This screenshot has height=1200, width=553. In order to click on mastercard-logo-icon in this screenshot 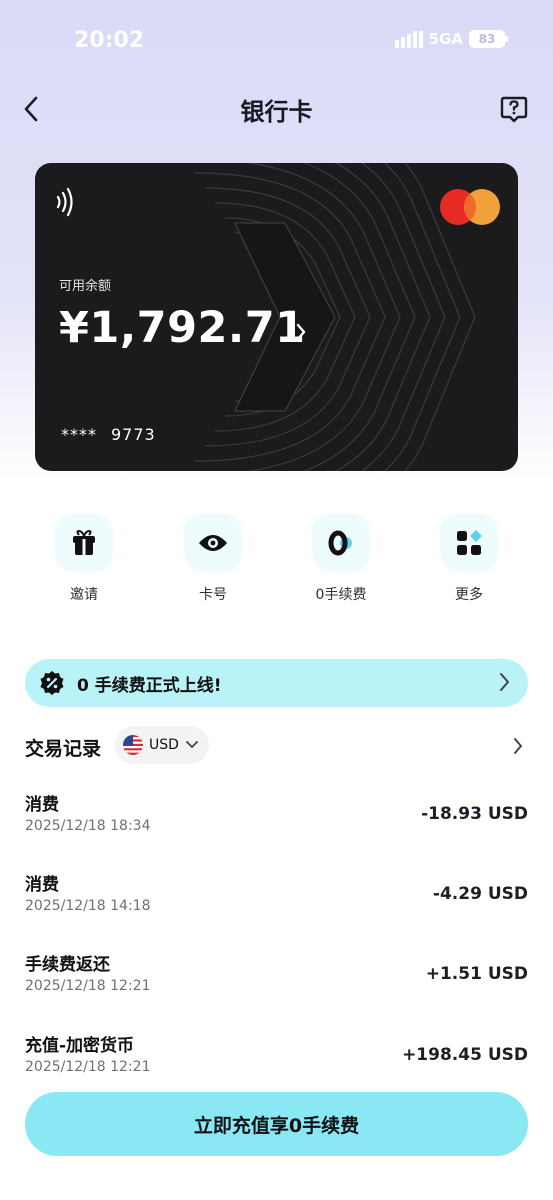, I will do `click(470, 207)`.